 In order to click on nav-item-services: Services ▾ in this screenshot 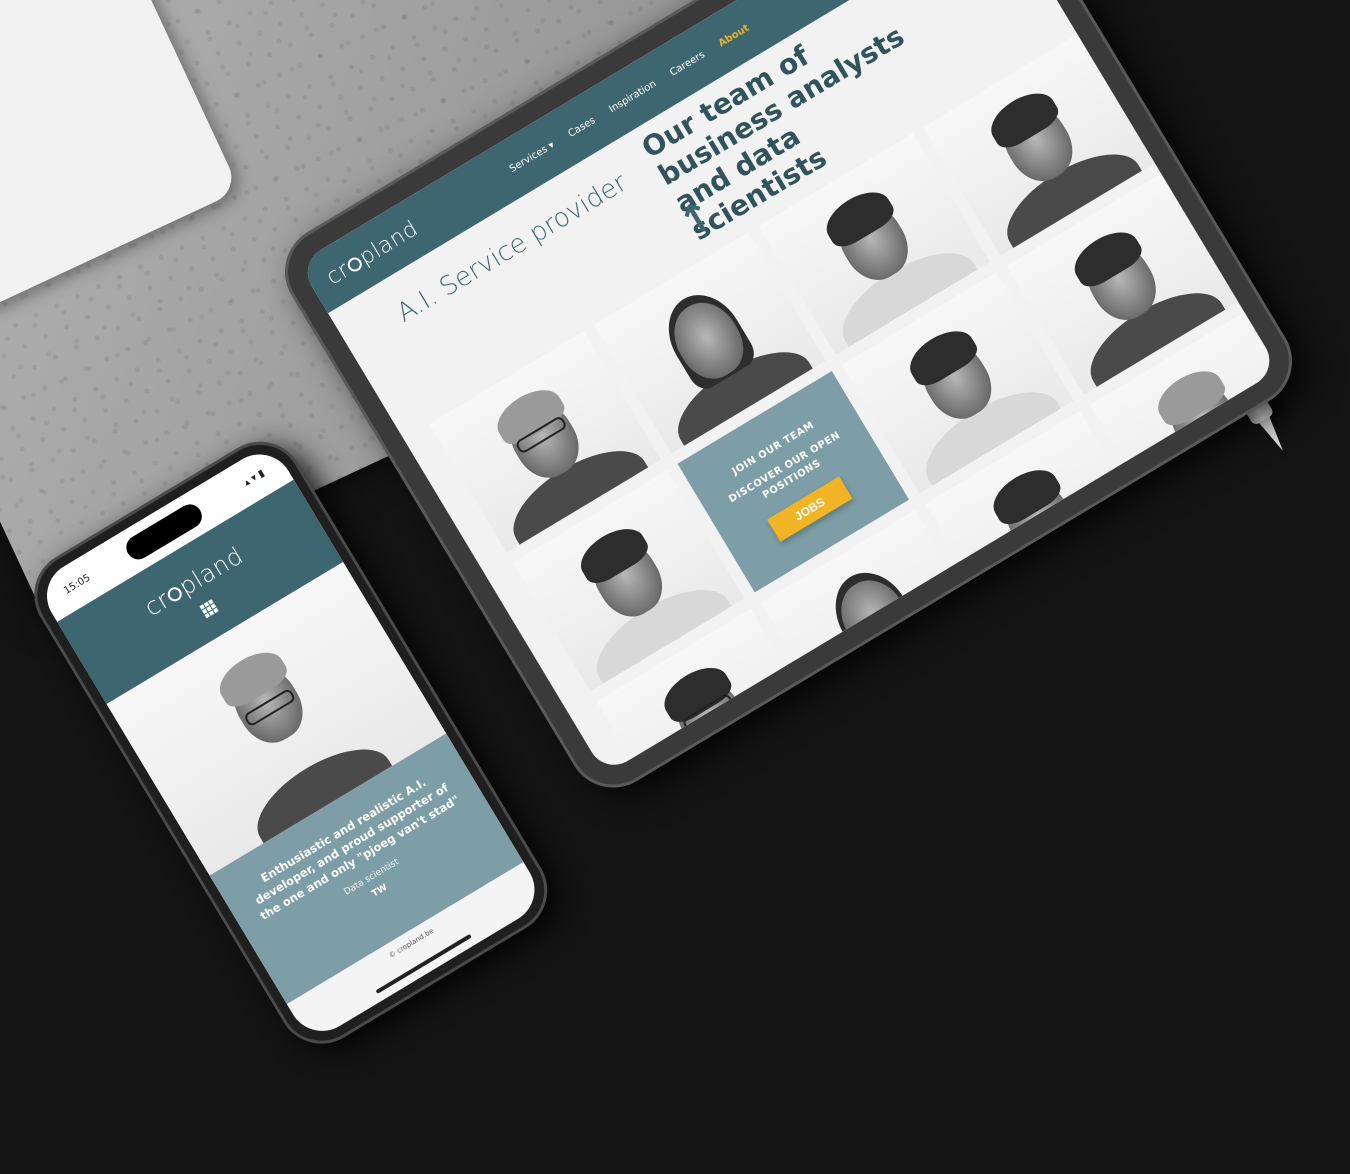, I will do `click(532, 156)`.